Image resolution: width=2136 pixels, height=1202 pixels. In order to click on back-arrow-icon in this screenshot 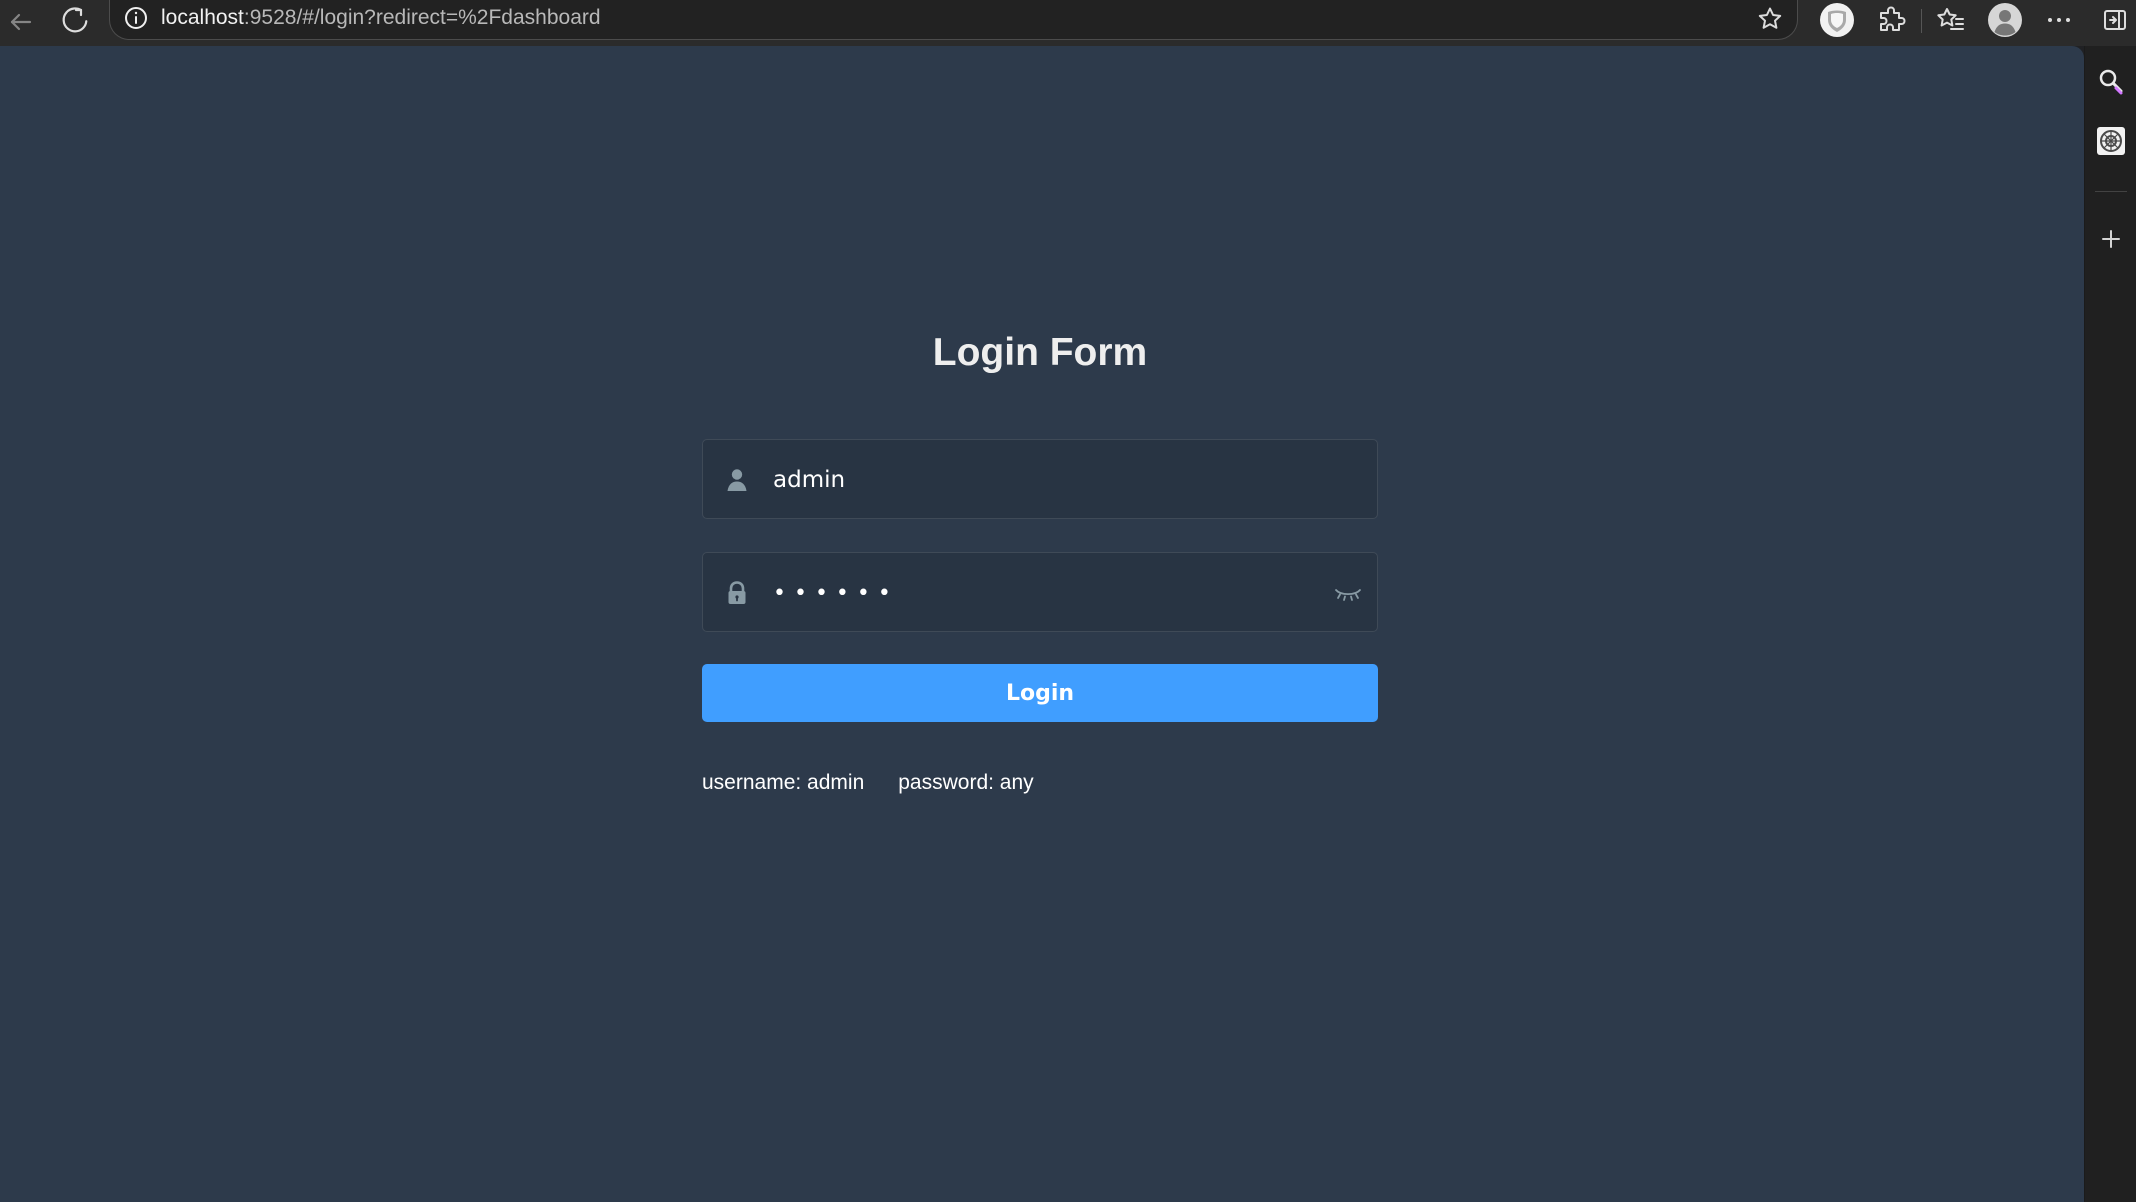, I will do `click(21, 22)`.